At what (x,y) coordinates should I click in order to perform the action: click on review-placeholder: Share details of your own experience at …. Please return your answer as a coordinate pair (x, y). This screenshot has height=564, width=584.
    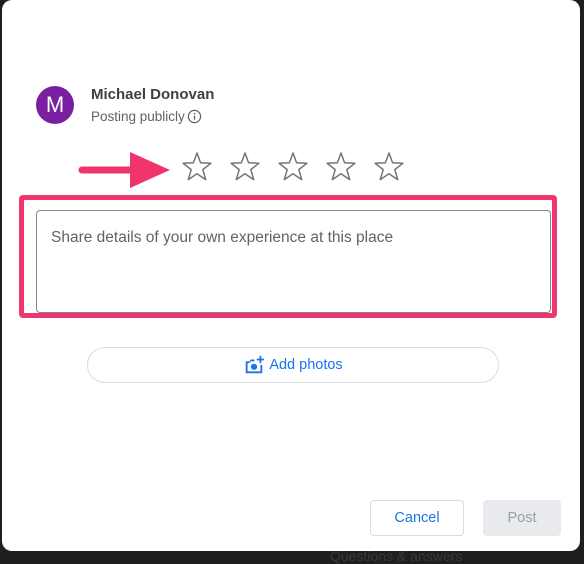
    Looking at the image, I should click on (222, 237).